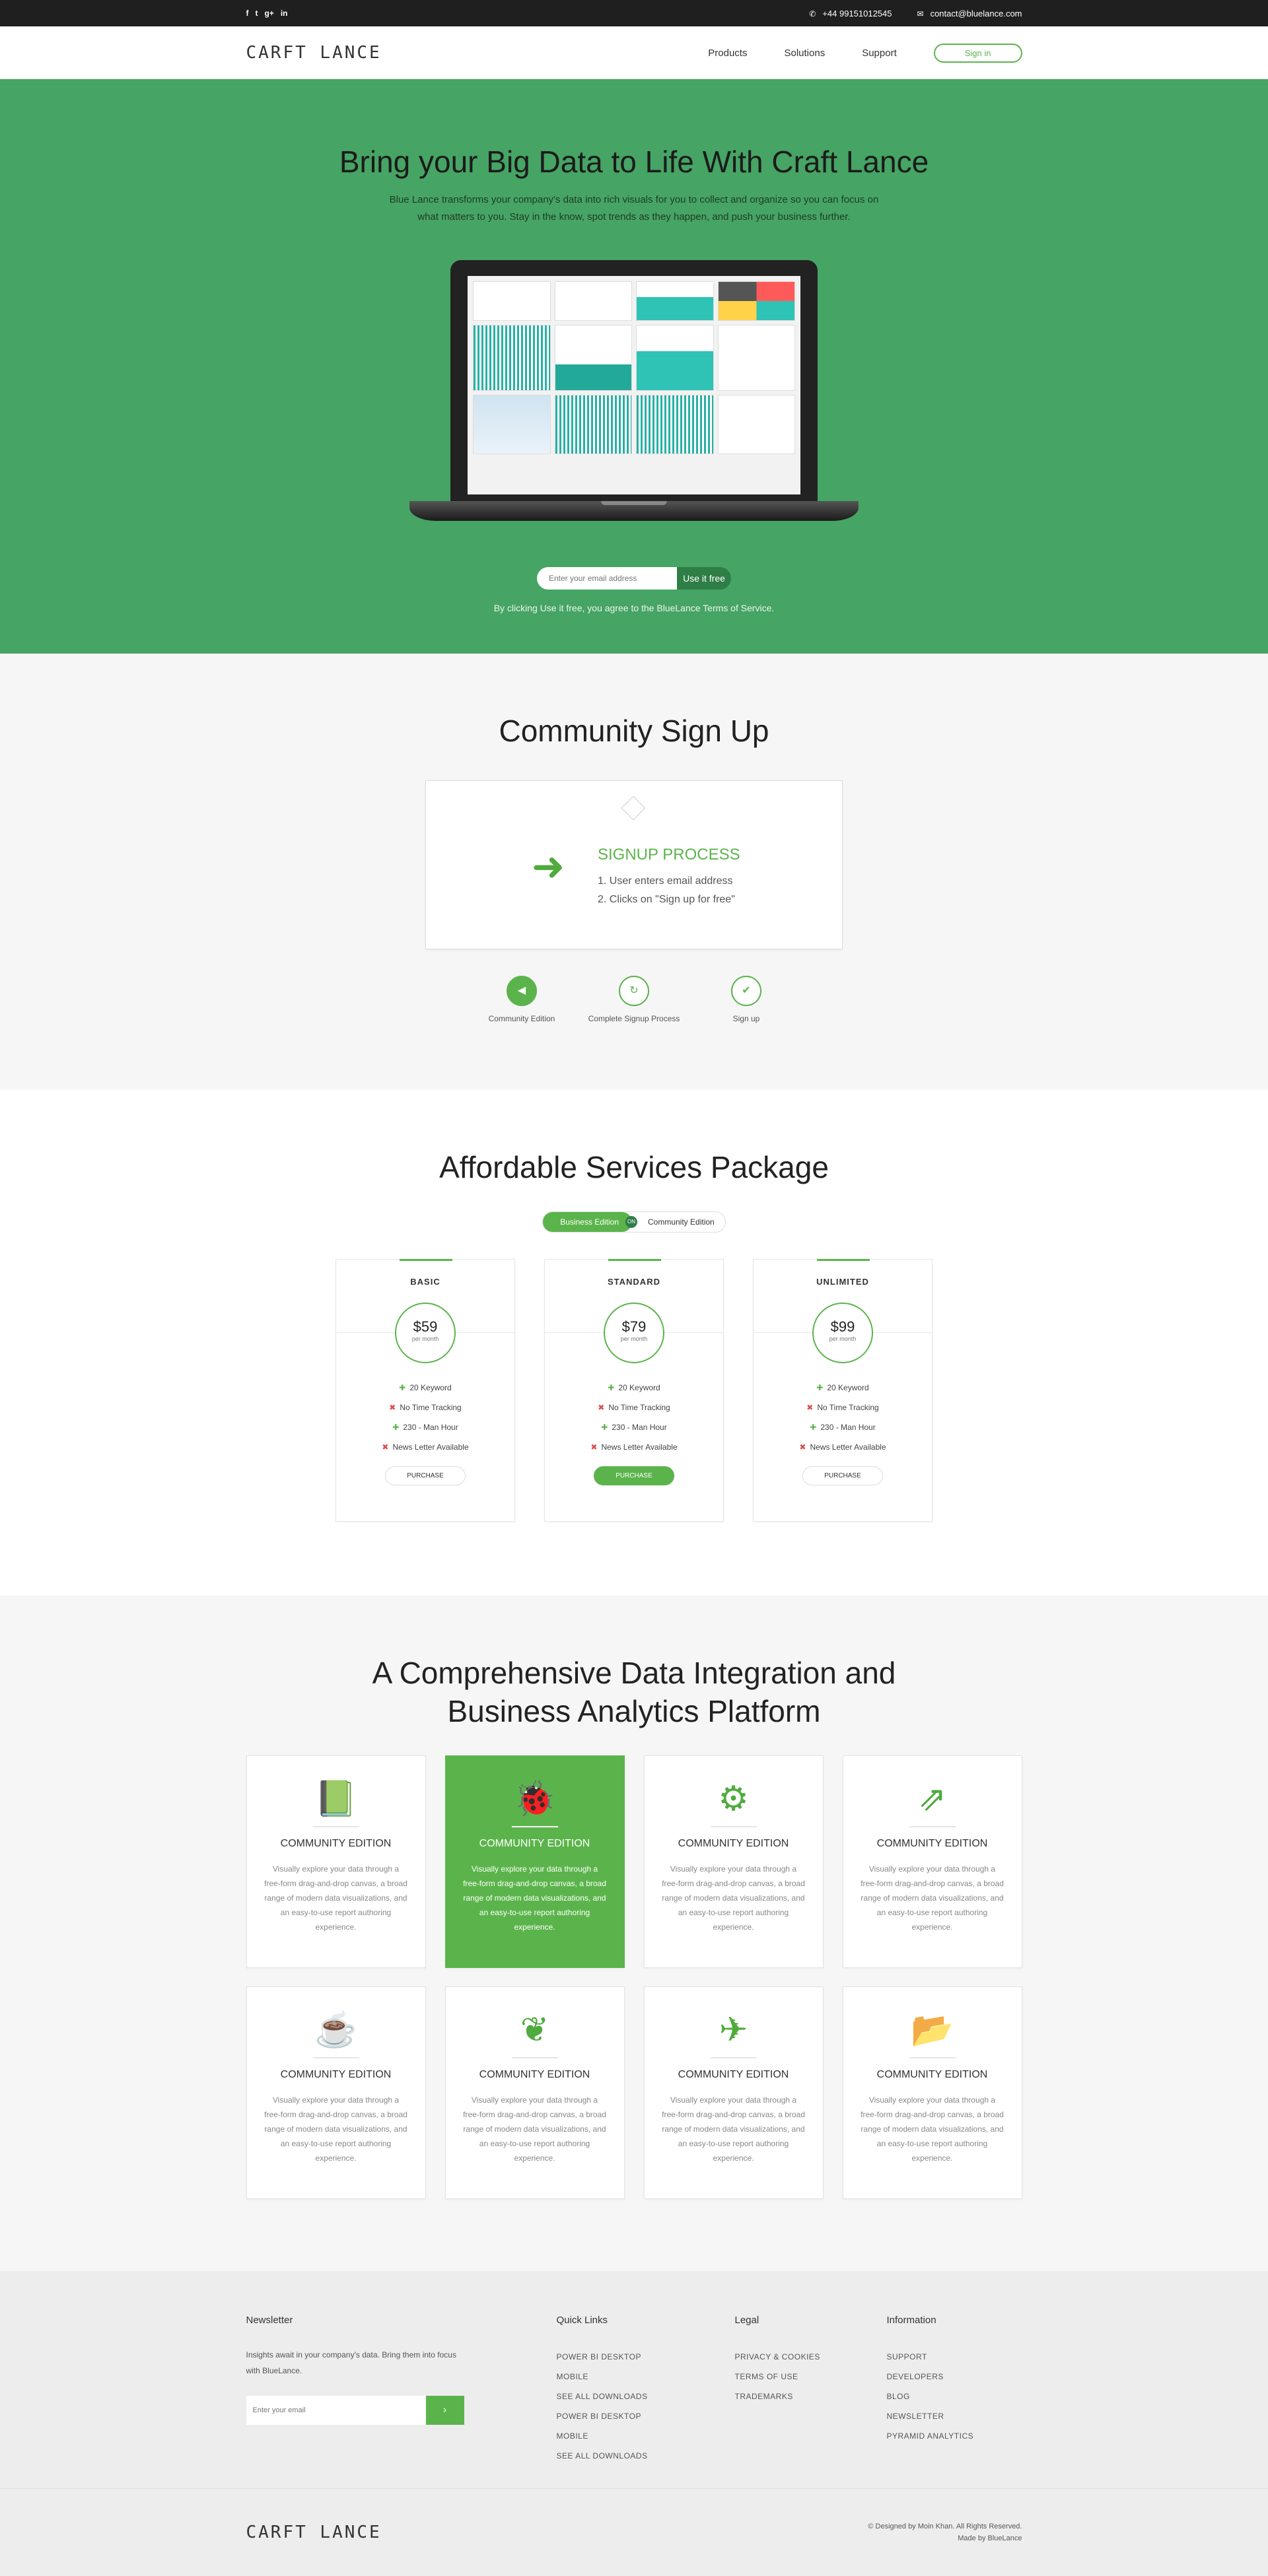 The height and width of the screenshot is (2576, 1268). Describe the element at coordinates (336, 2410) in the screenshot. I see `newsletter-email-input` at that location.